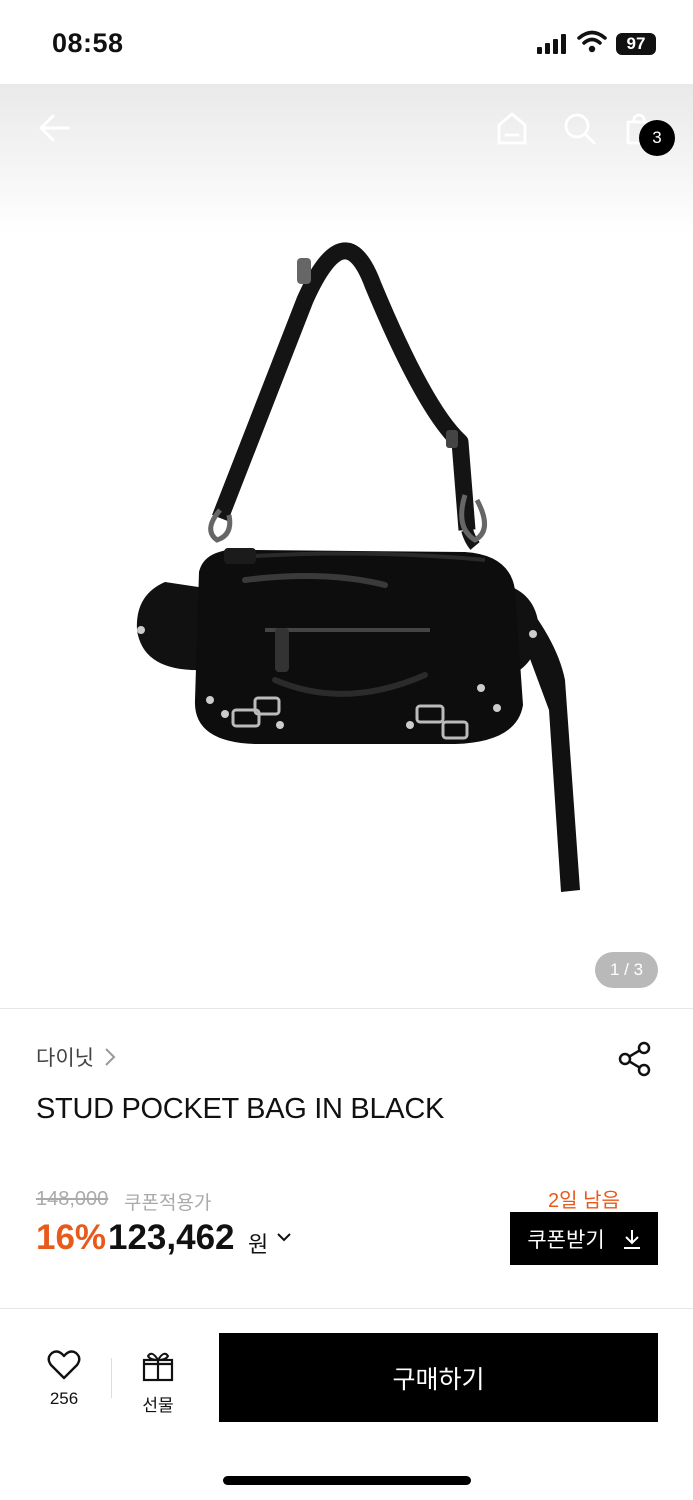 The height and width of the screenshot is (1500, 693). I want to click on home-button, so click(512, 128).